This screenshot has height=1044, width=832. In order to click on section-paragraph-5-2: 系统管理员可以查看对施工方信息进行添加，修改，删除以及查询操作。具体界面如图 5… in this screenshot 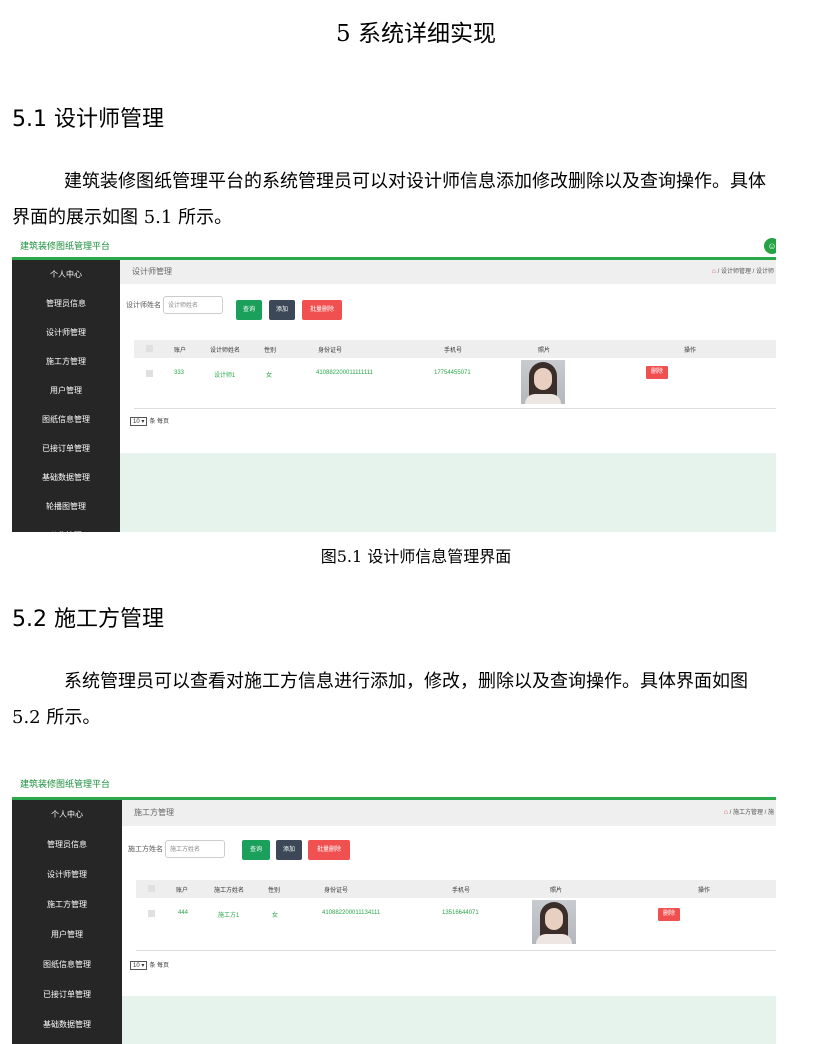, I will do `click(380, 699)`.